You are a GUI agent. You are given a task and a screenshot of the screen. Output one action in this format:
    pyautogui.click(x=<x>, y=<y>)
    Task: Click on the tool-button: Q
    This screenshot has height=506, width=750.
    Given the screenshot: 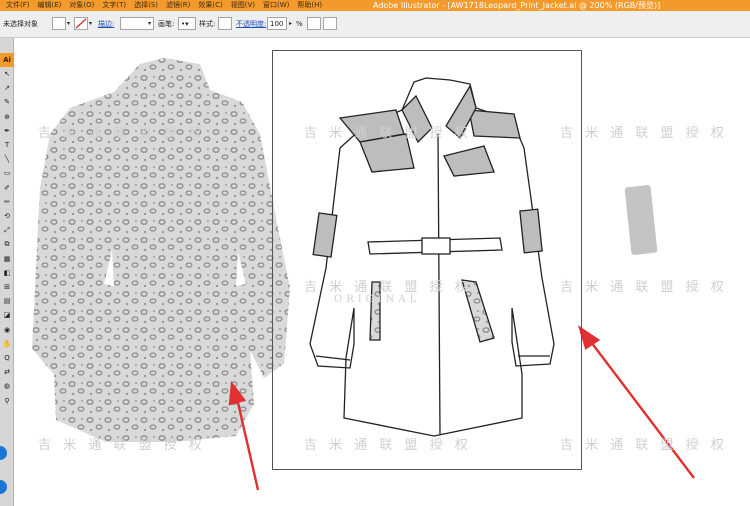 What is the action you would take?
    pyautogui.click(x=7, y=358)
    